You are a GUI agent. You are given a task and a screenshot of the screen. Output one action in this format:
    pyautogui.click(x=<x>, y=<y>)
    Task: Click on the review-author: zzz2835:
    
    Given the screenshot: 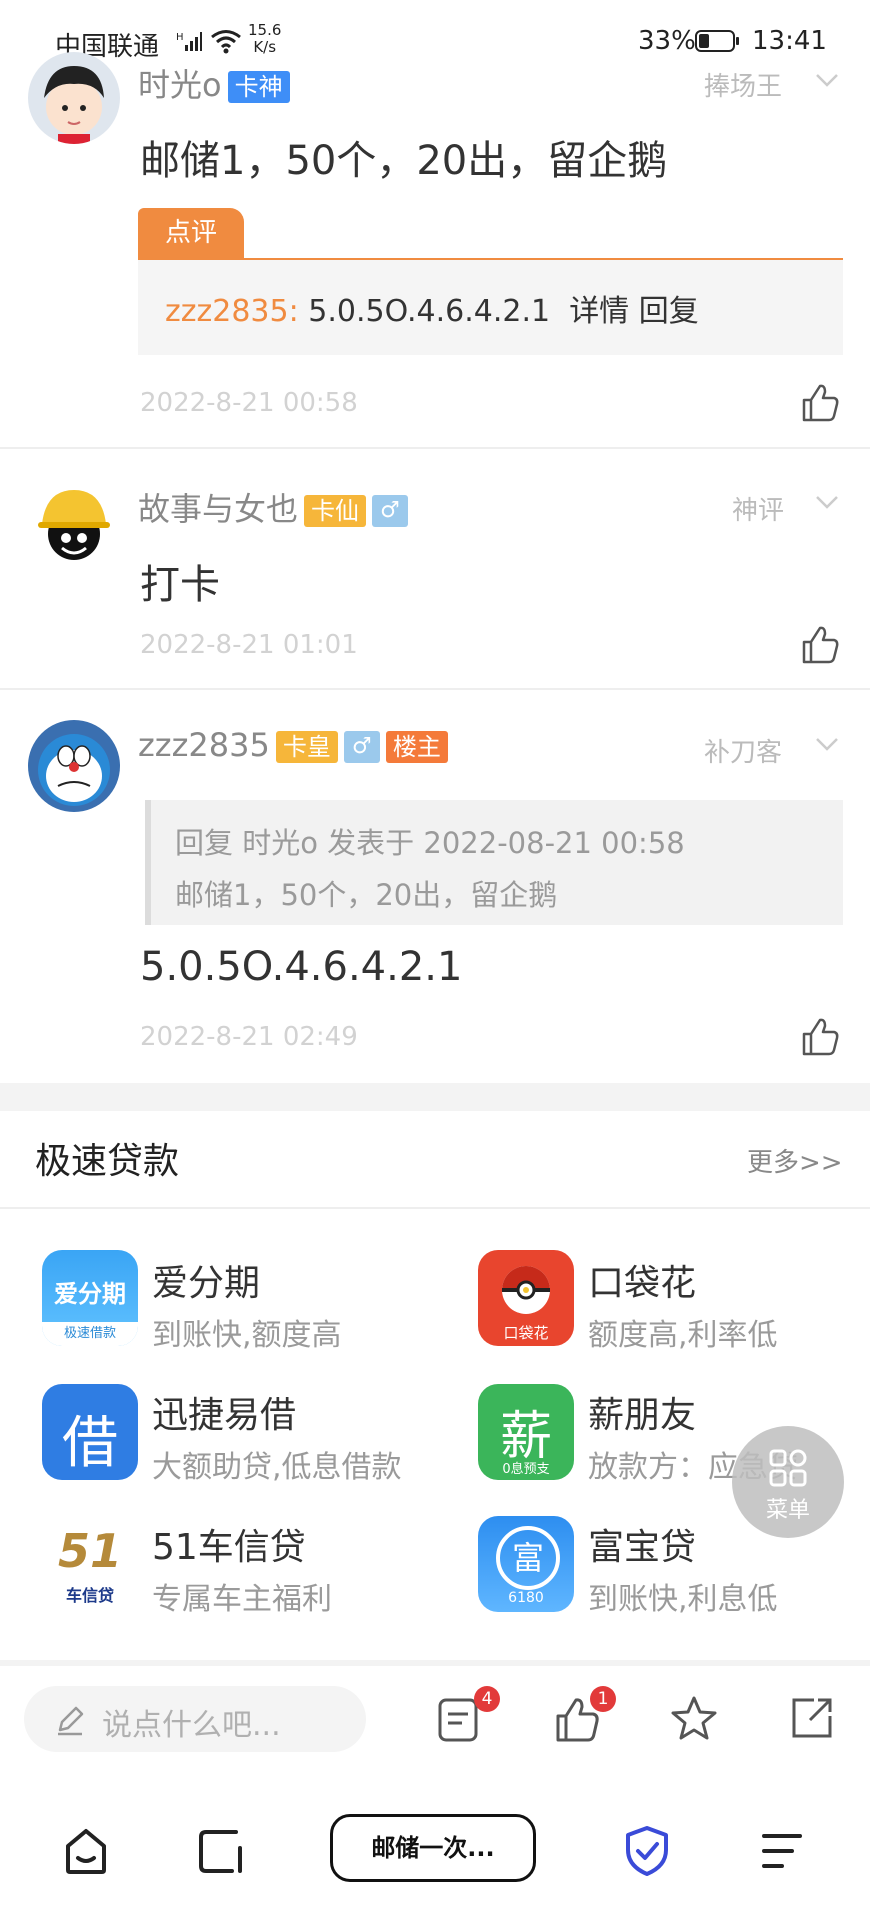 What is the action you would take?
    pyautogui.click(x=232, y=311)
    